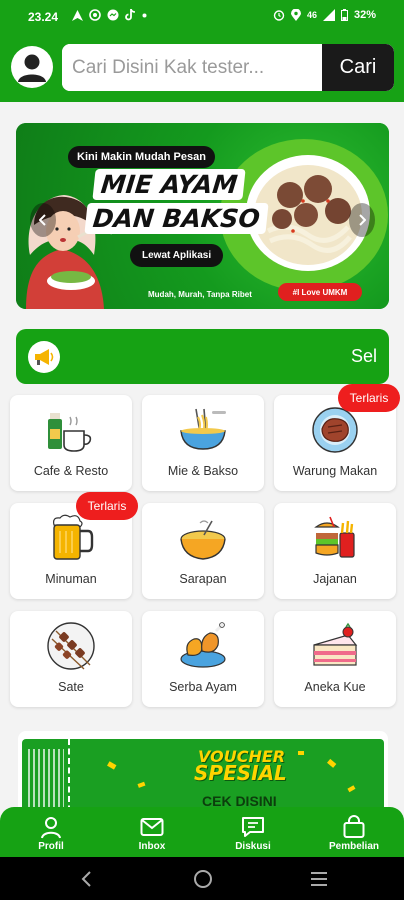 The height and width of the screenshot is (900, 404). Describe the element at coordinates (335, 687) in the screenshot. I see `category-label: Aneka Kue` at that location.